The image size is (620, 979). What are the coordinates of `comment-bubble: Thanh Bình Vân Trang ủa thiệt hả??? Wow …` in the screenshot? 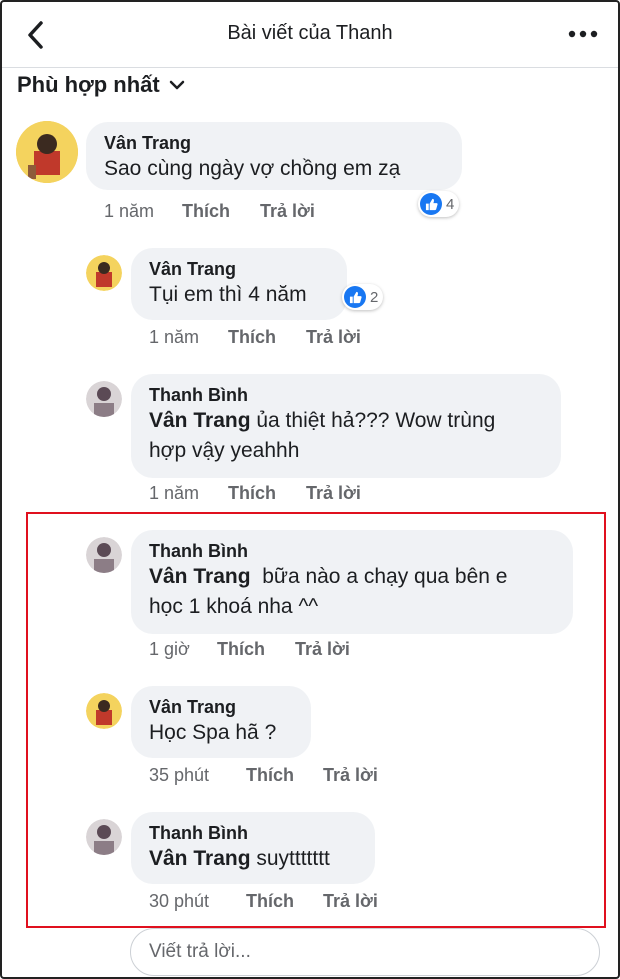 It's located at (346, 426).